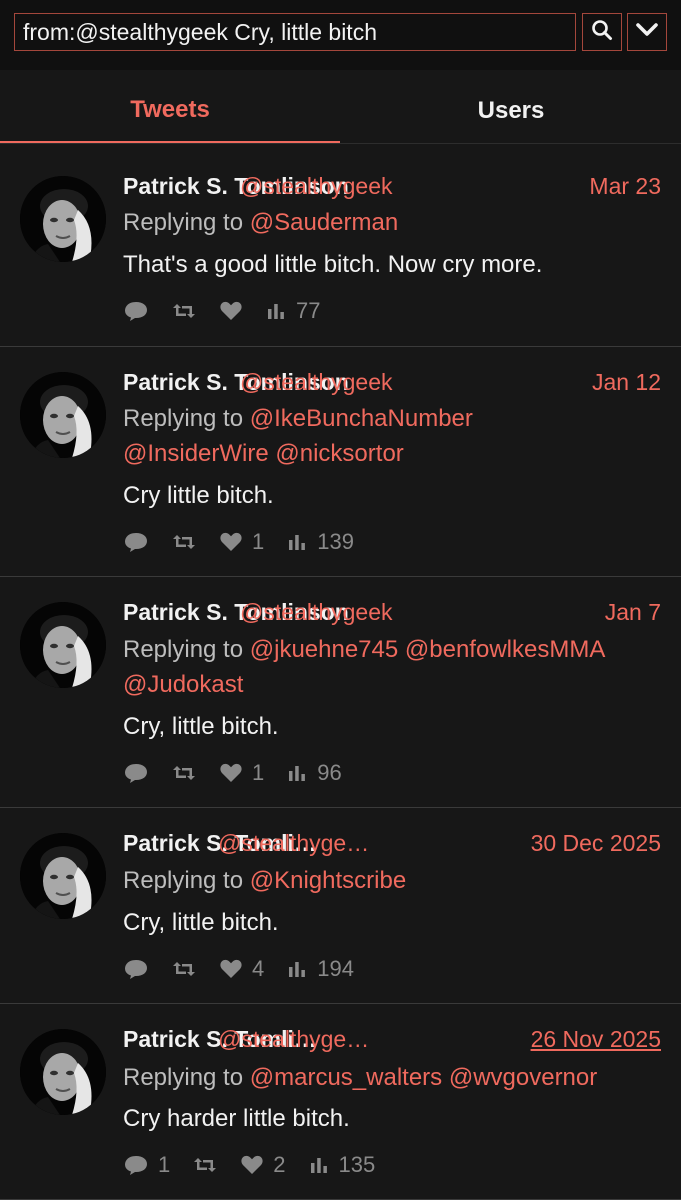 This screenshot has height=1200, width=681. I want to click on search-icon, so click(602, 32).